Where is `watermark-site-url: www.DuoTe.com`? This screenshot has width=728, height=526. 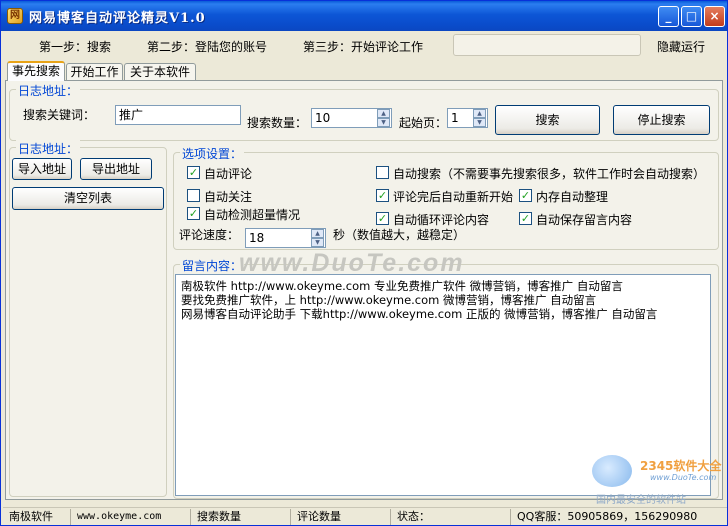
watermark-site-url: www.DuoTe.com is located at coordinates (683, 477).